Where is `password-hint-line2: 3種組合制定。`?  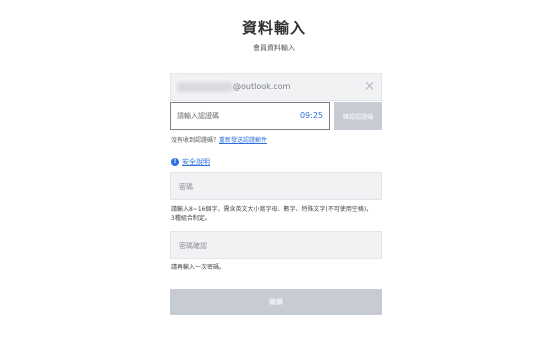
password-hint-line2: 3種組合制定。 is located at coordinates (191, 218).